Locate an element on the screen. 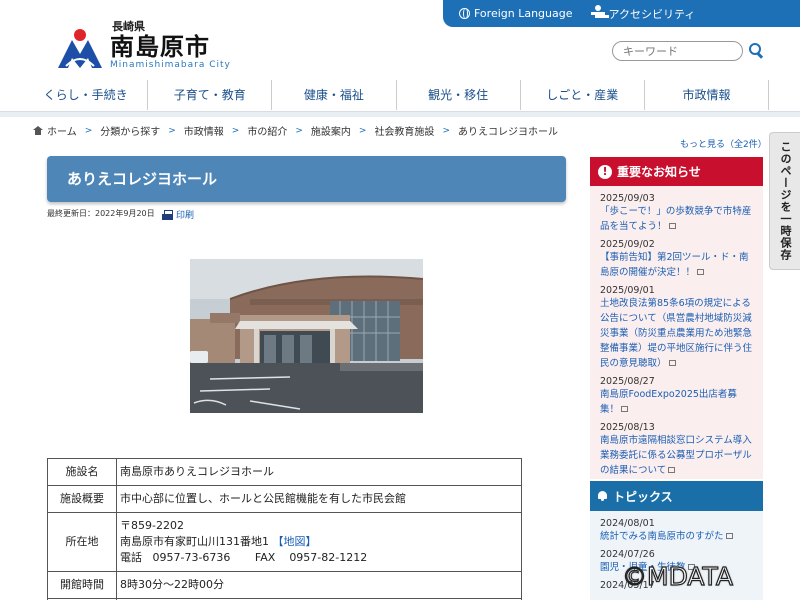 The width and height of the screenshot is (800, 600). breadcrumb-home: ホーム is located at coordinates (62, 130).